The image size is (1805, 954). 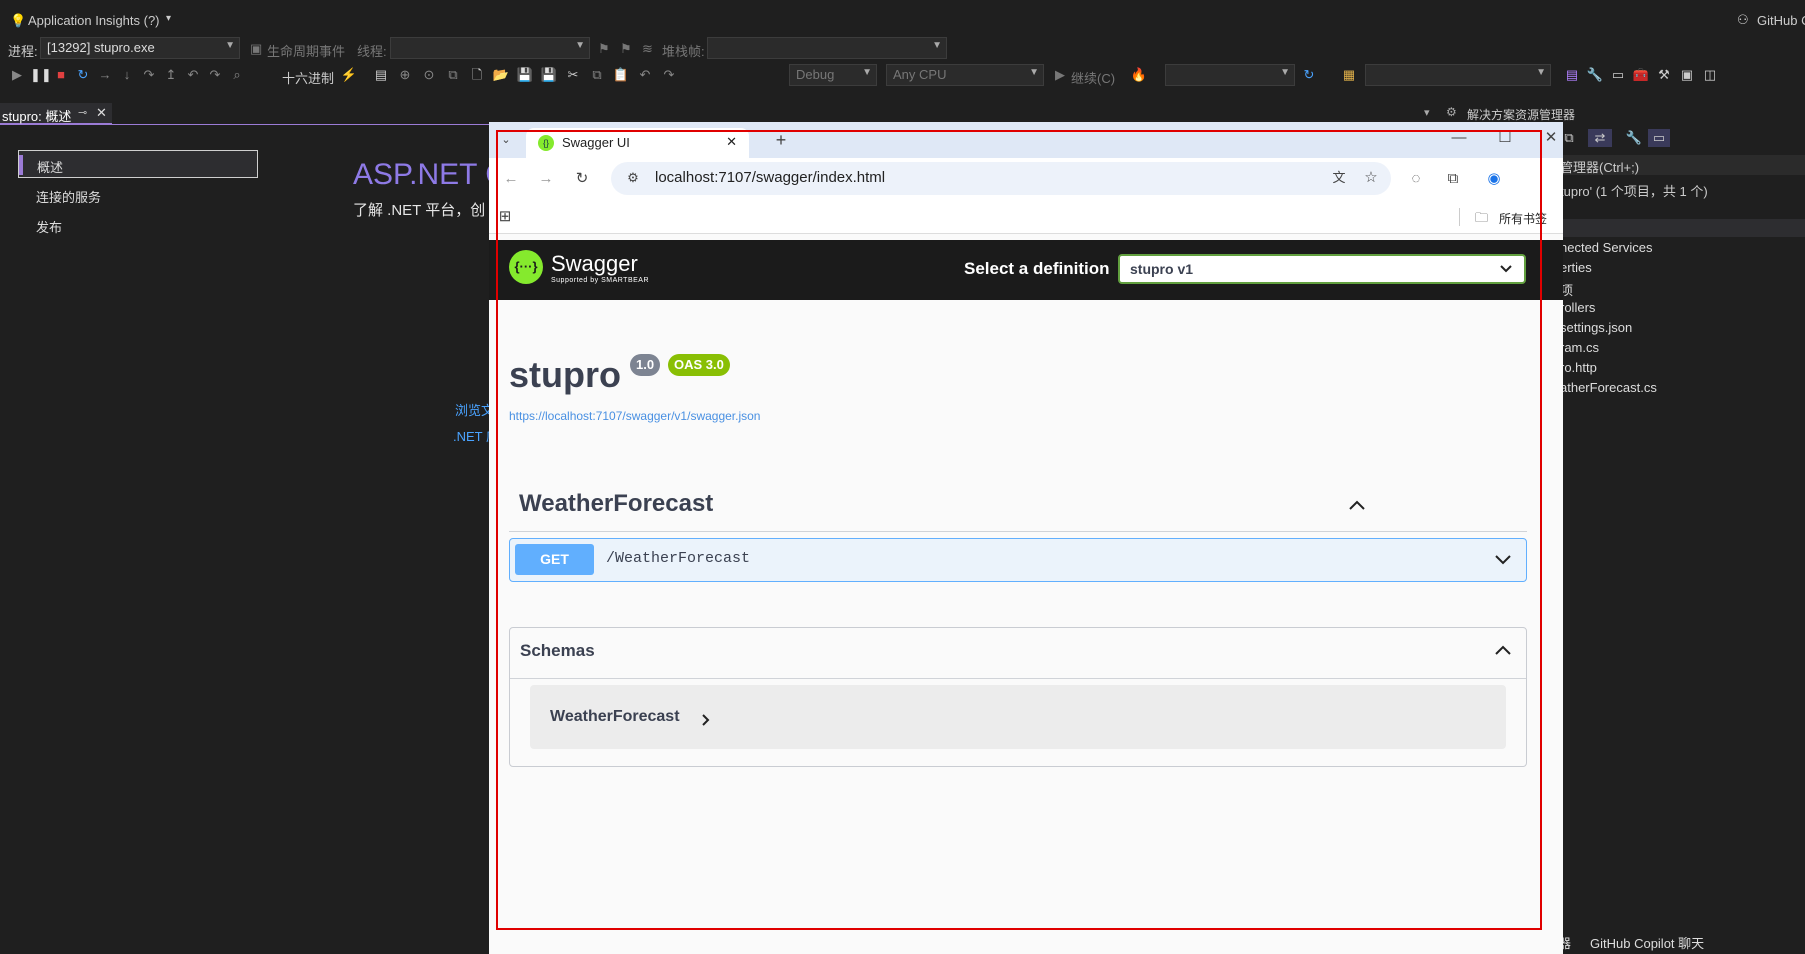 I want to click on se-selected-row, so click(x=1682, y=228).